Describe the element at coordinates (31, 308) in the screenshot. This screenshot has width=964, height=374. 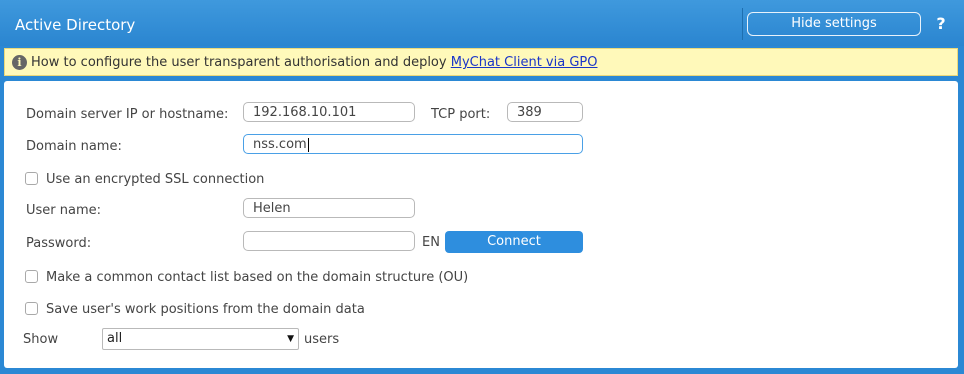
I see `positions-checkbox` at that location.